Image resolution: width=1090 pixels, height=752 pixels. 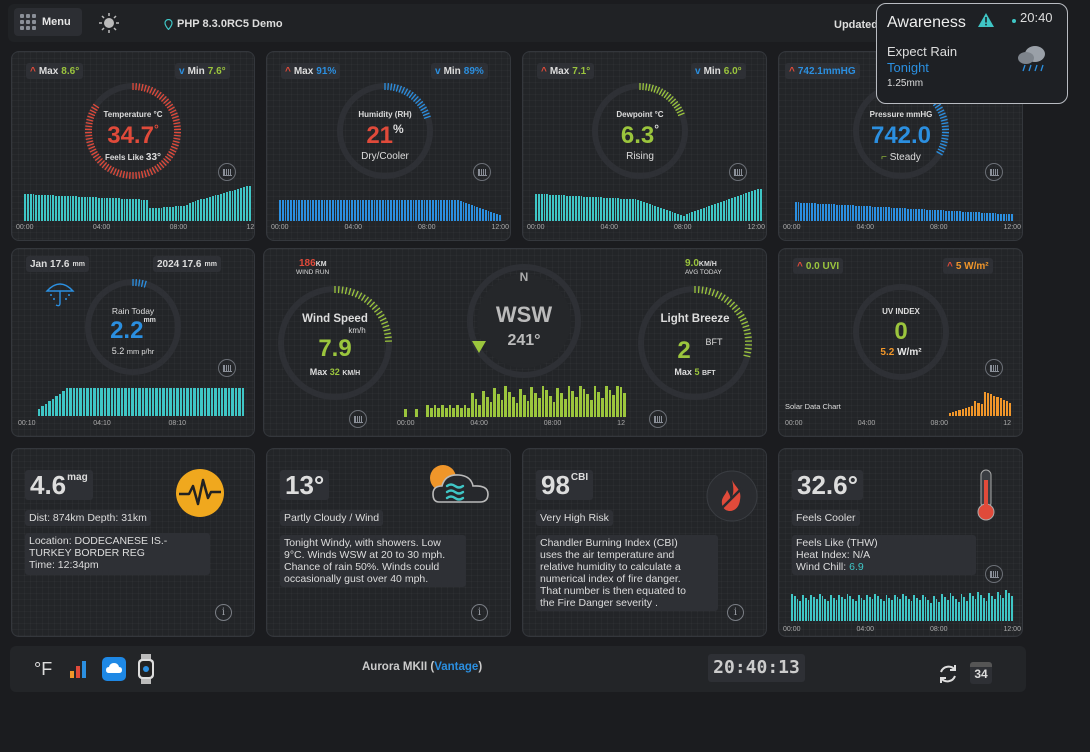 What do you see at coordinates (456, 667) in the screenshot?
I see `station-link: Vantage` at bounding box center [456, 667].